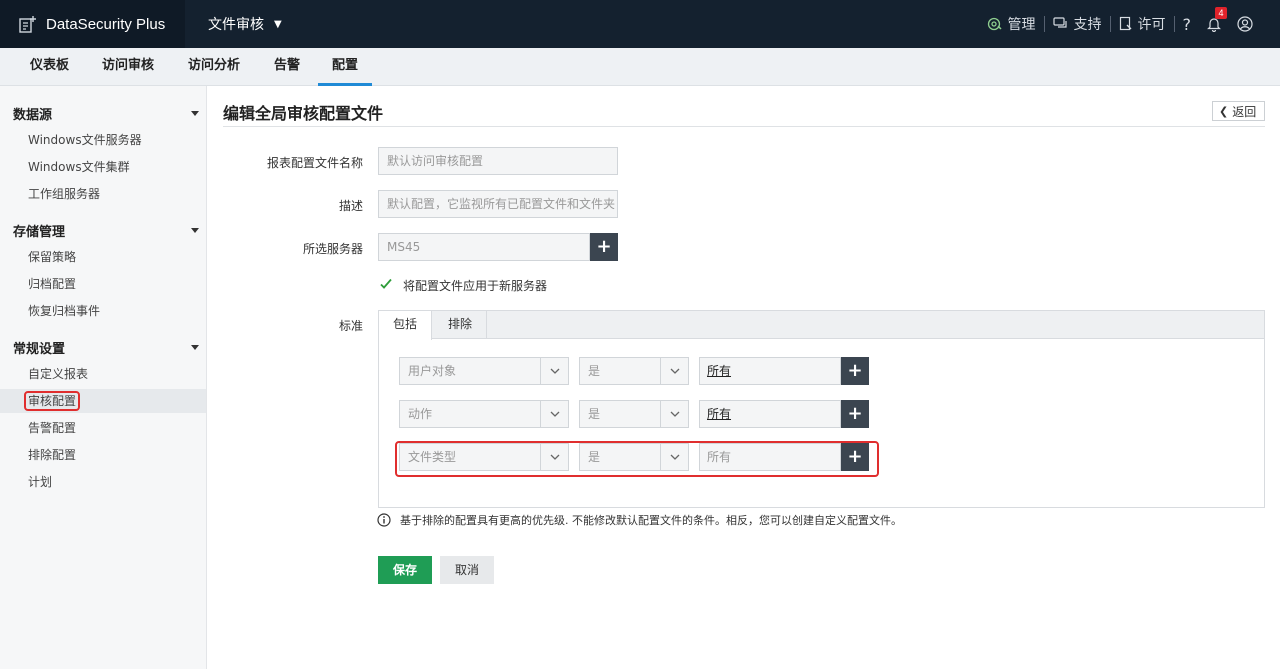  What do you see at coordinates (386, 284) in the screenshot?
I see `apply-new-servers-checkbox` at bounding box center [386, 284].